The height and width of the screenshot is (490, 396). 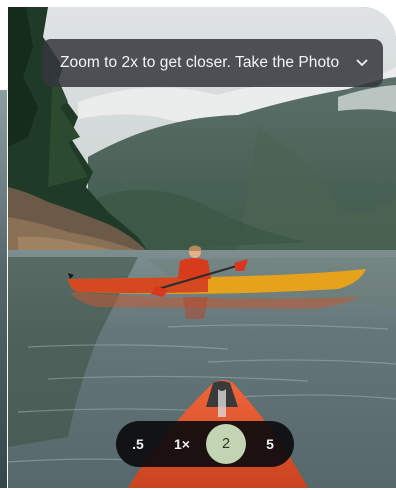 I want to click on zoom-option-5x: 5, so click(x=270, y=444).